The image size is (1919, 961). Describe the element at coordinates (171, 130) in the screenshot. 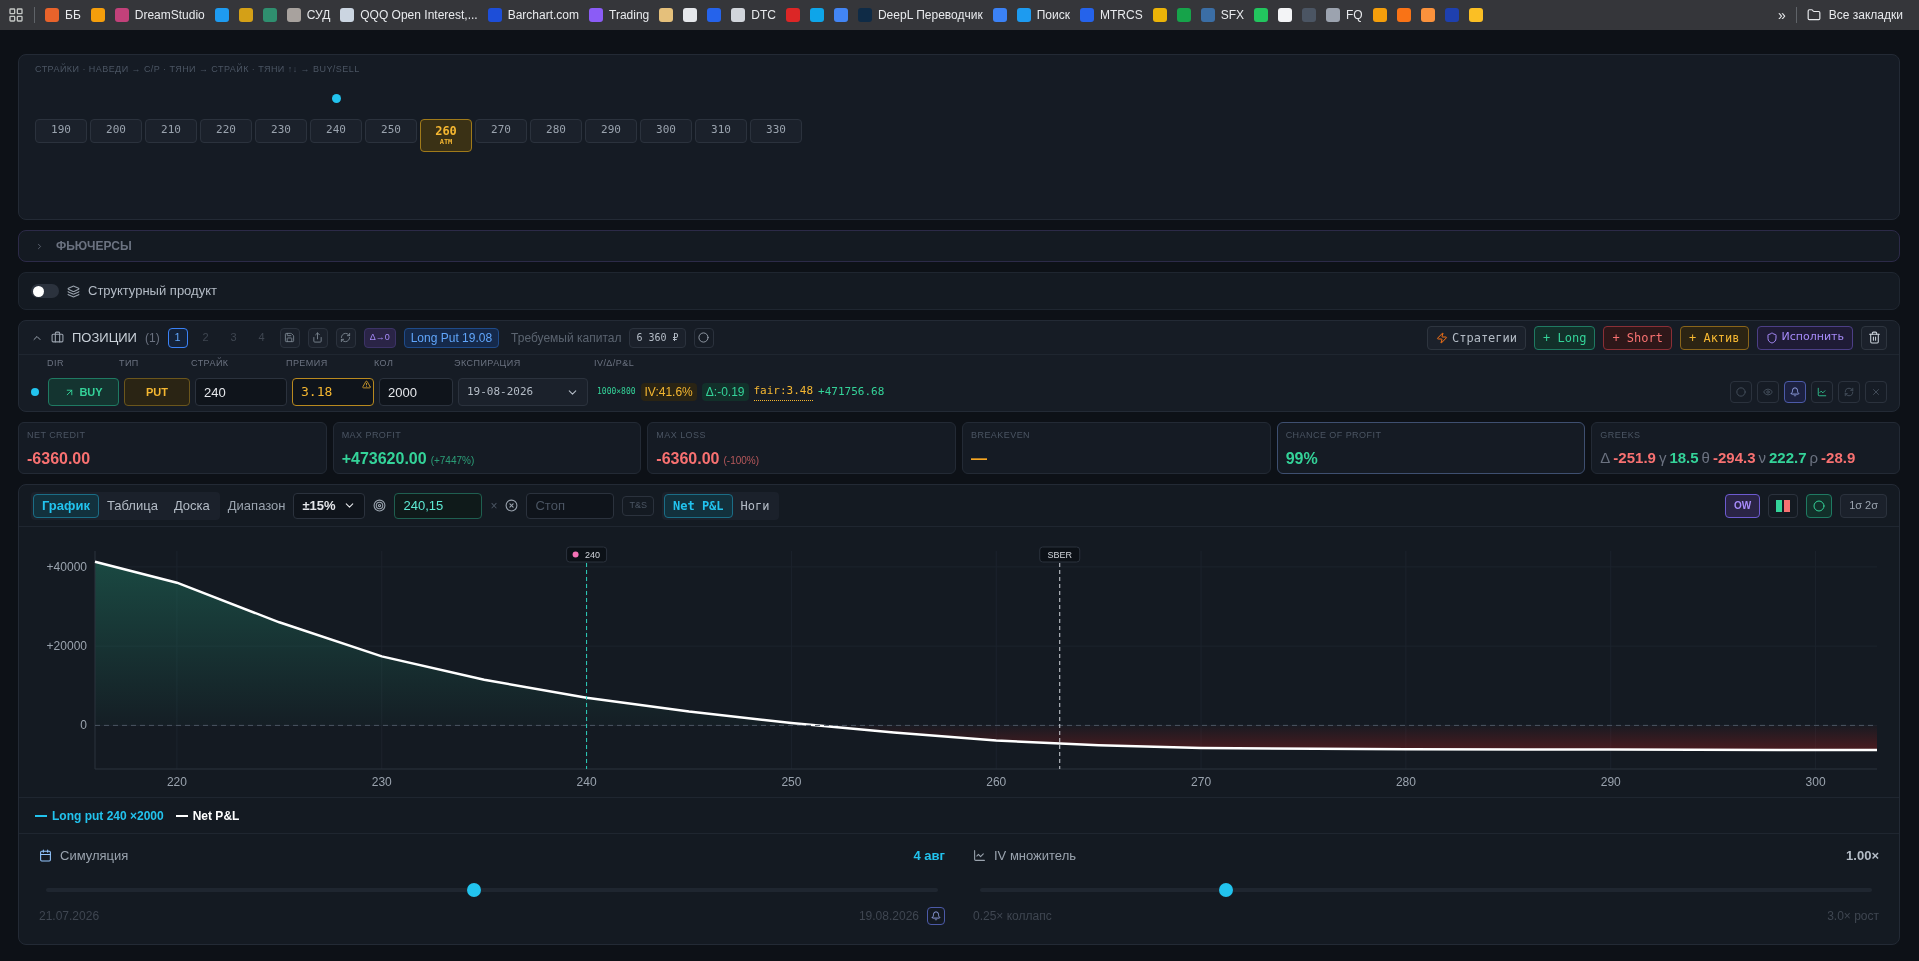

I see `strike-button: 210` at that location.